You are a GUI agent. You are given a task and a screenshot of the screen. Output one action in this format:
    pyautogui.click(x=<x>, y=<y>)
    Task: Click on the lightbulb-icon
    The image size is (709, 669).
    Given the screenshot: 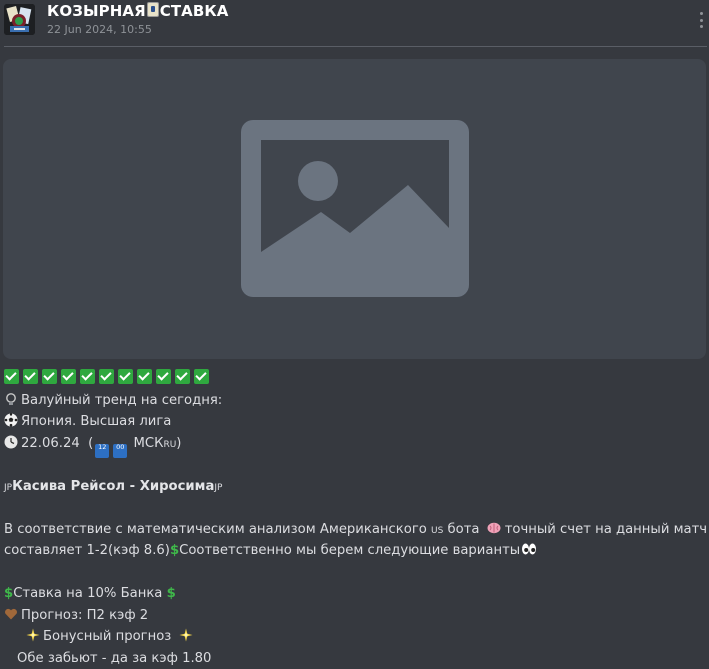 What is the action you would take?
    pyautogui.click(x=11, y=398)
    